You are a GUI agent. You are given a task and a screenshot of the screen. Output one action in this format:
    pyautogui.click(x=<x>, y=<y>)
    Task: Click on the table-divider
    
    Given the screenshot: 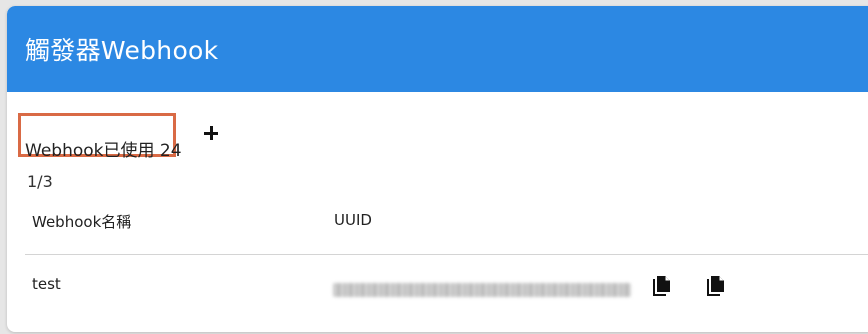 What is the action you would take?
    pyautogui.click(x=446, y=254)
    